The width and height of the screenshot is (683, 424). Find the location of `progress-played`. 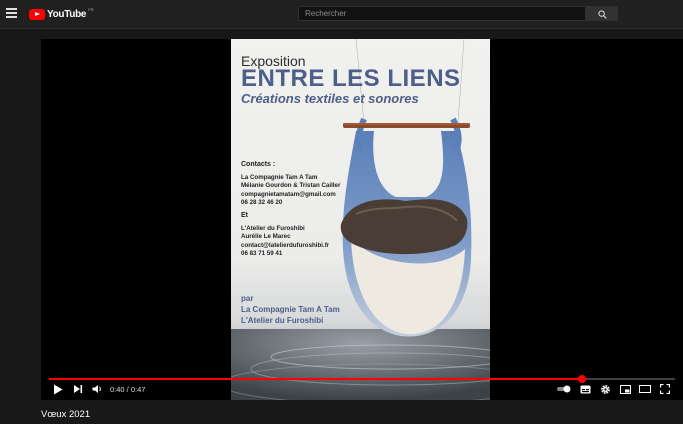

progress-played is located at coordinates (315, 379).